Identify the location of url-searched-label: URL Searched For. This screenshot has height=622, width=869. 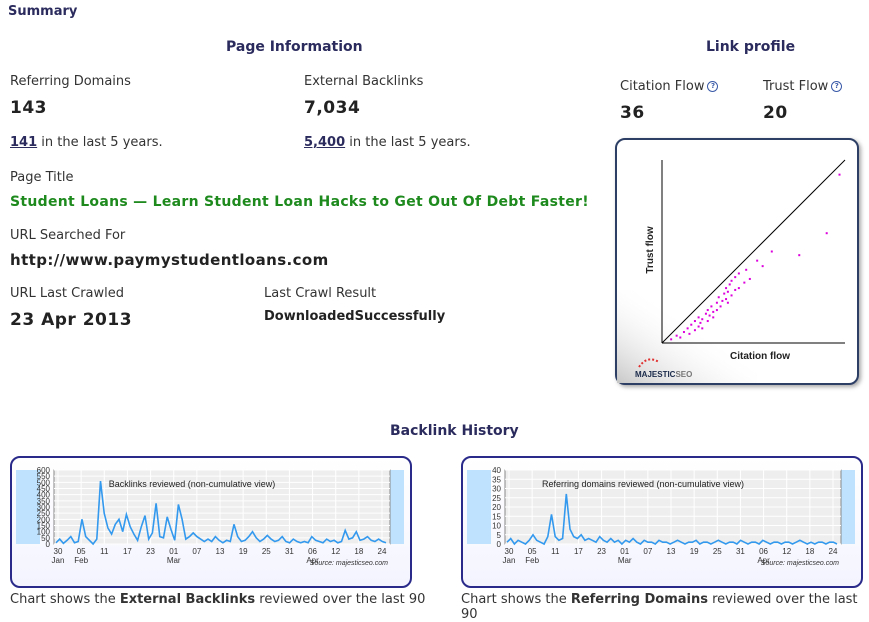
(68, 235).